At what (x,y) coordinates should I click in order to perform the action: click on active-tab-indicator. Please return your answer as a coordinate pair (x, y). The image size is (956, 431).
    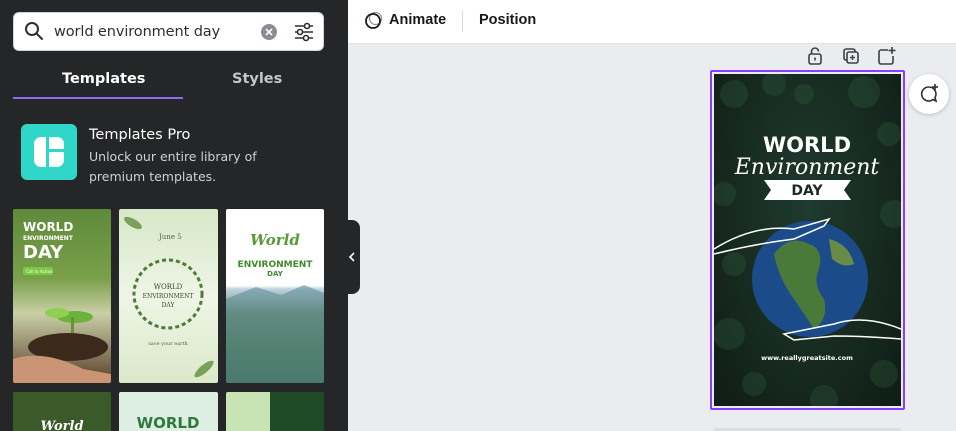
    Looking at the image, I should click on (98, 98).